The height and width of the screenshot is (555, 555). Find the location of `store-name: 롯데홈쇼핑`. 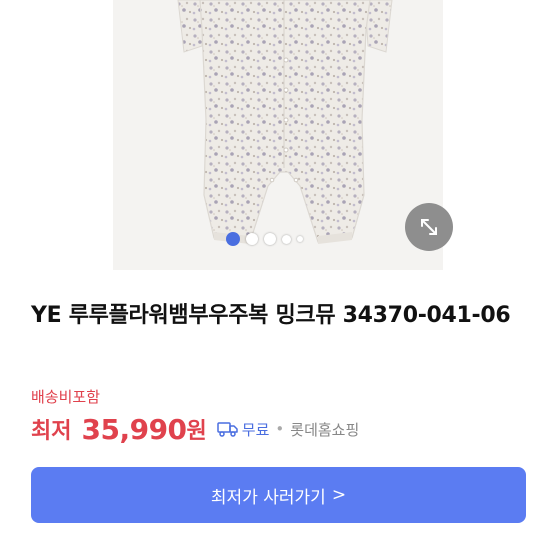

store-name: 롯데홈쇼핑 is located at coordinates (324, 429).